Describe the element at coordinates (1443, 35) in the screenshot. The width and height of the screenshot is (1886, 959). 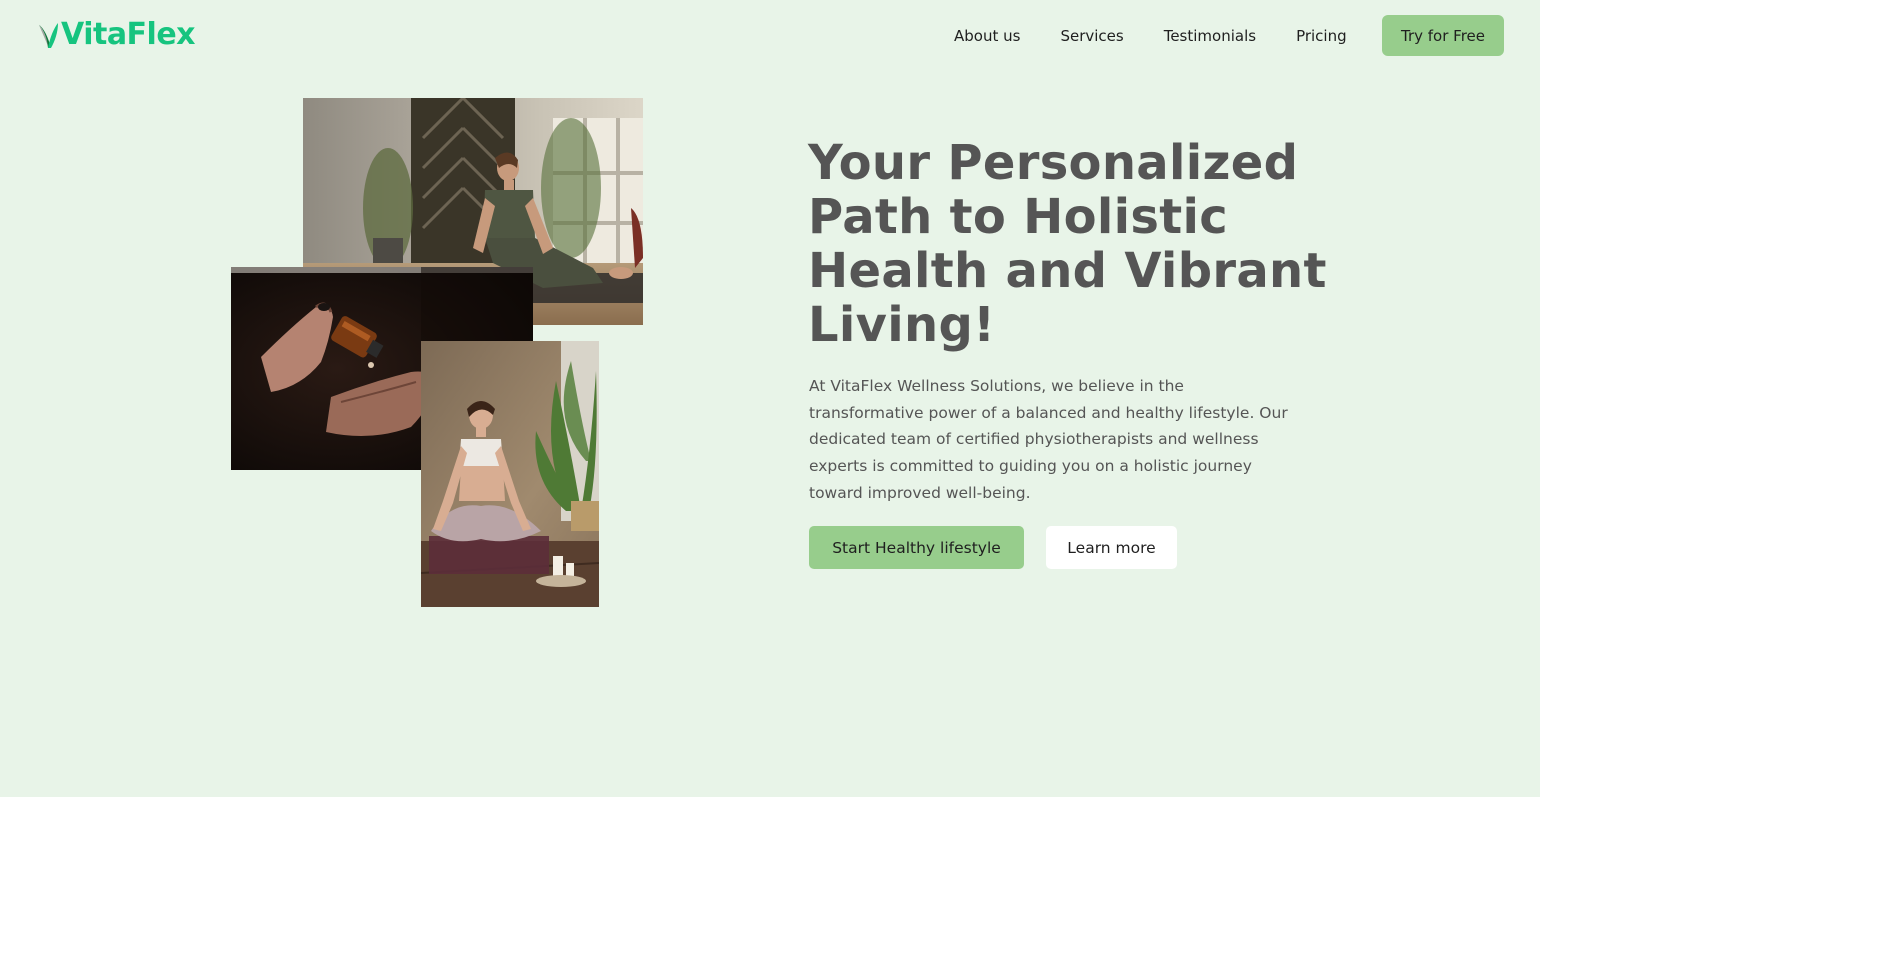
I see `try-for-free-button: Try for Free` at that location.